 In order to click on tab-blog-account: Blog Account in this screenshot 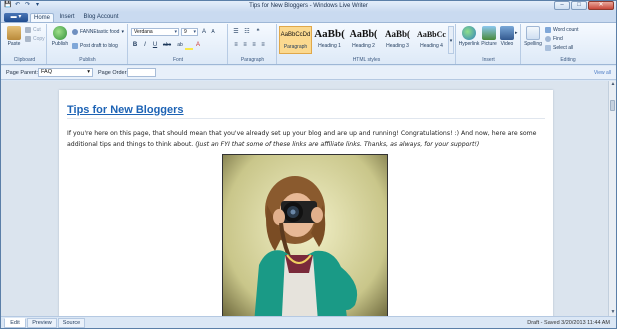, I will do `click(101, 17)`.